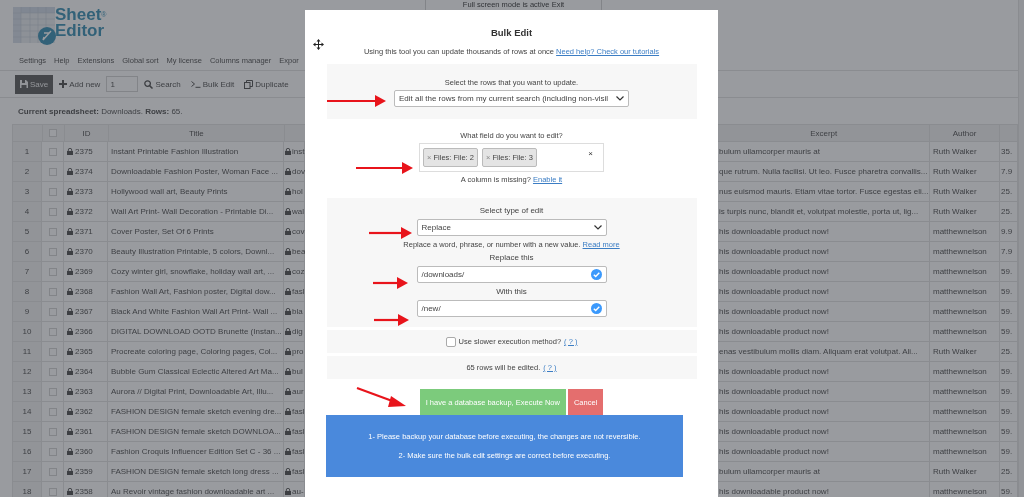 The height and width of the screenshot is (497, 1024). Describe the element at coordinates (266, 84) in the screenshot. I see `toolbar-button: Duplicate` at that location.